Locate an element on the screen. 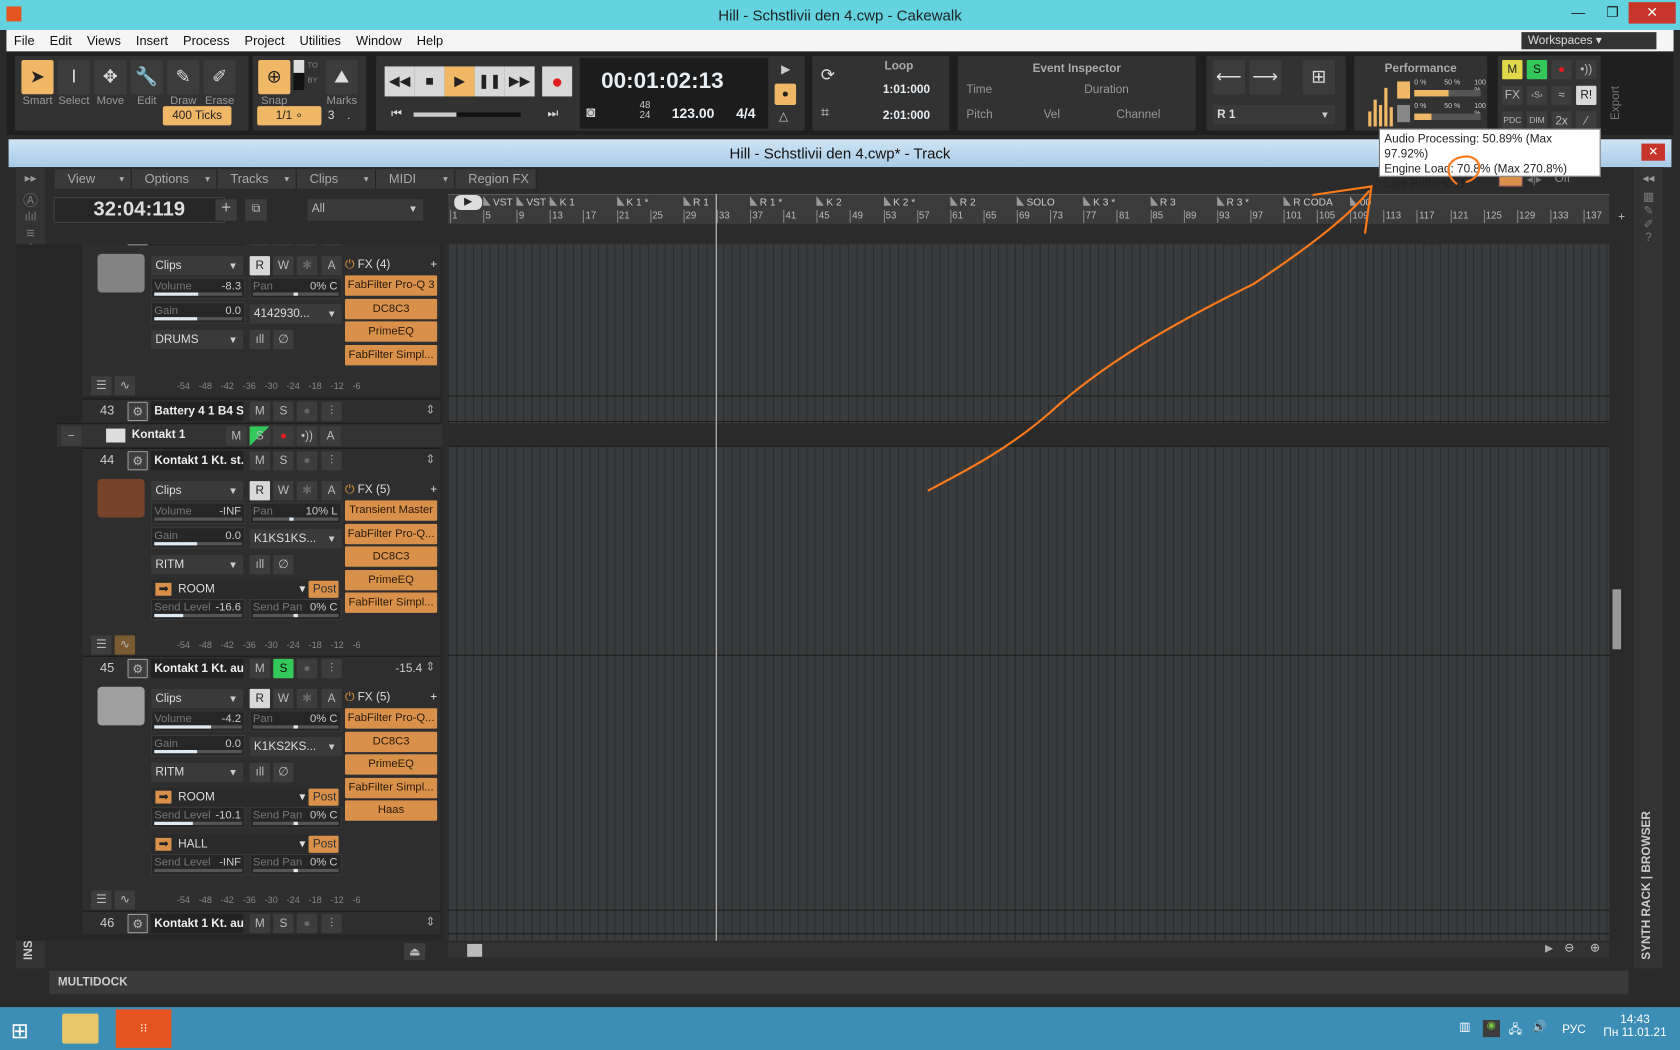  clock: 14:43 Пн 11.01.21 is located at coordinates (1635, 1027).